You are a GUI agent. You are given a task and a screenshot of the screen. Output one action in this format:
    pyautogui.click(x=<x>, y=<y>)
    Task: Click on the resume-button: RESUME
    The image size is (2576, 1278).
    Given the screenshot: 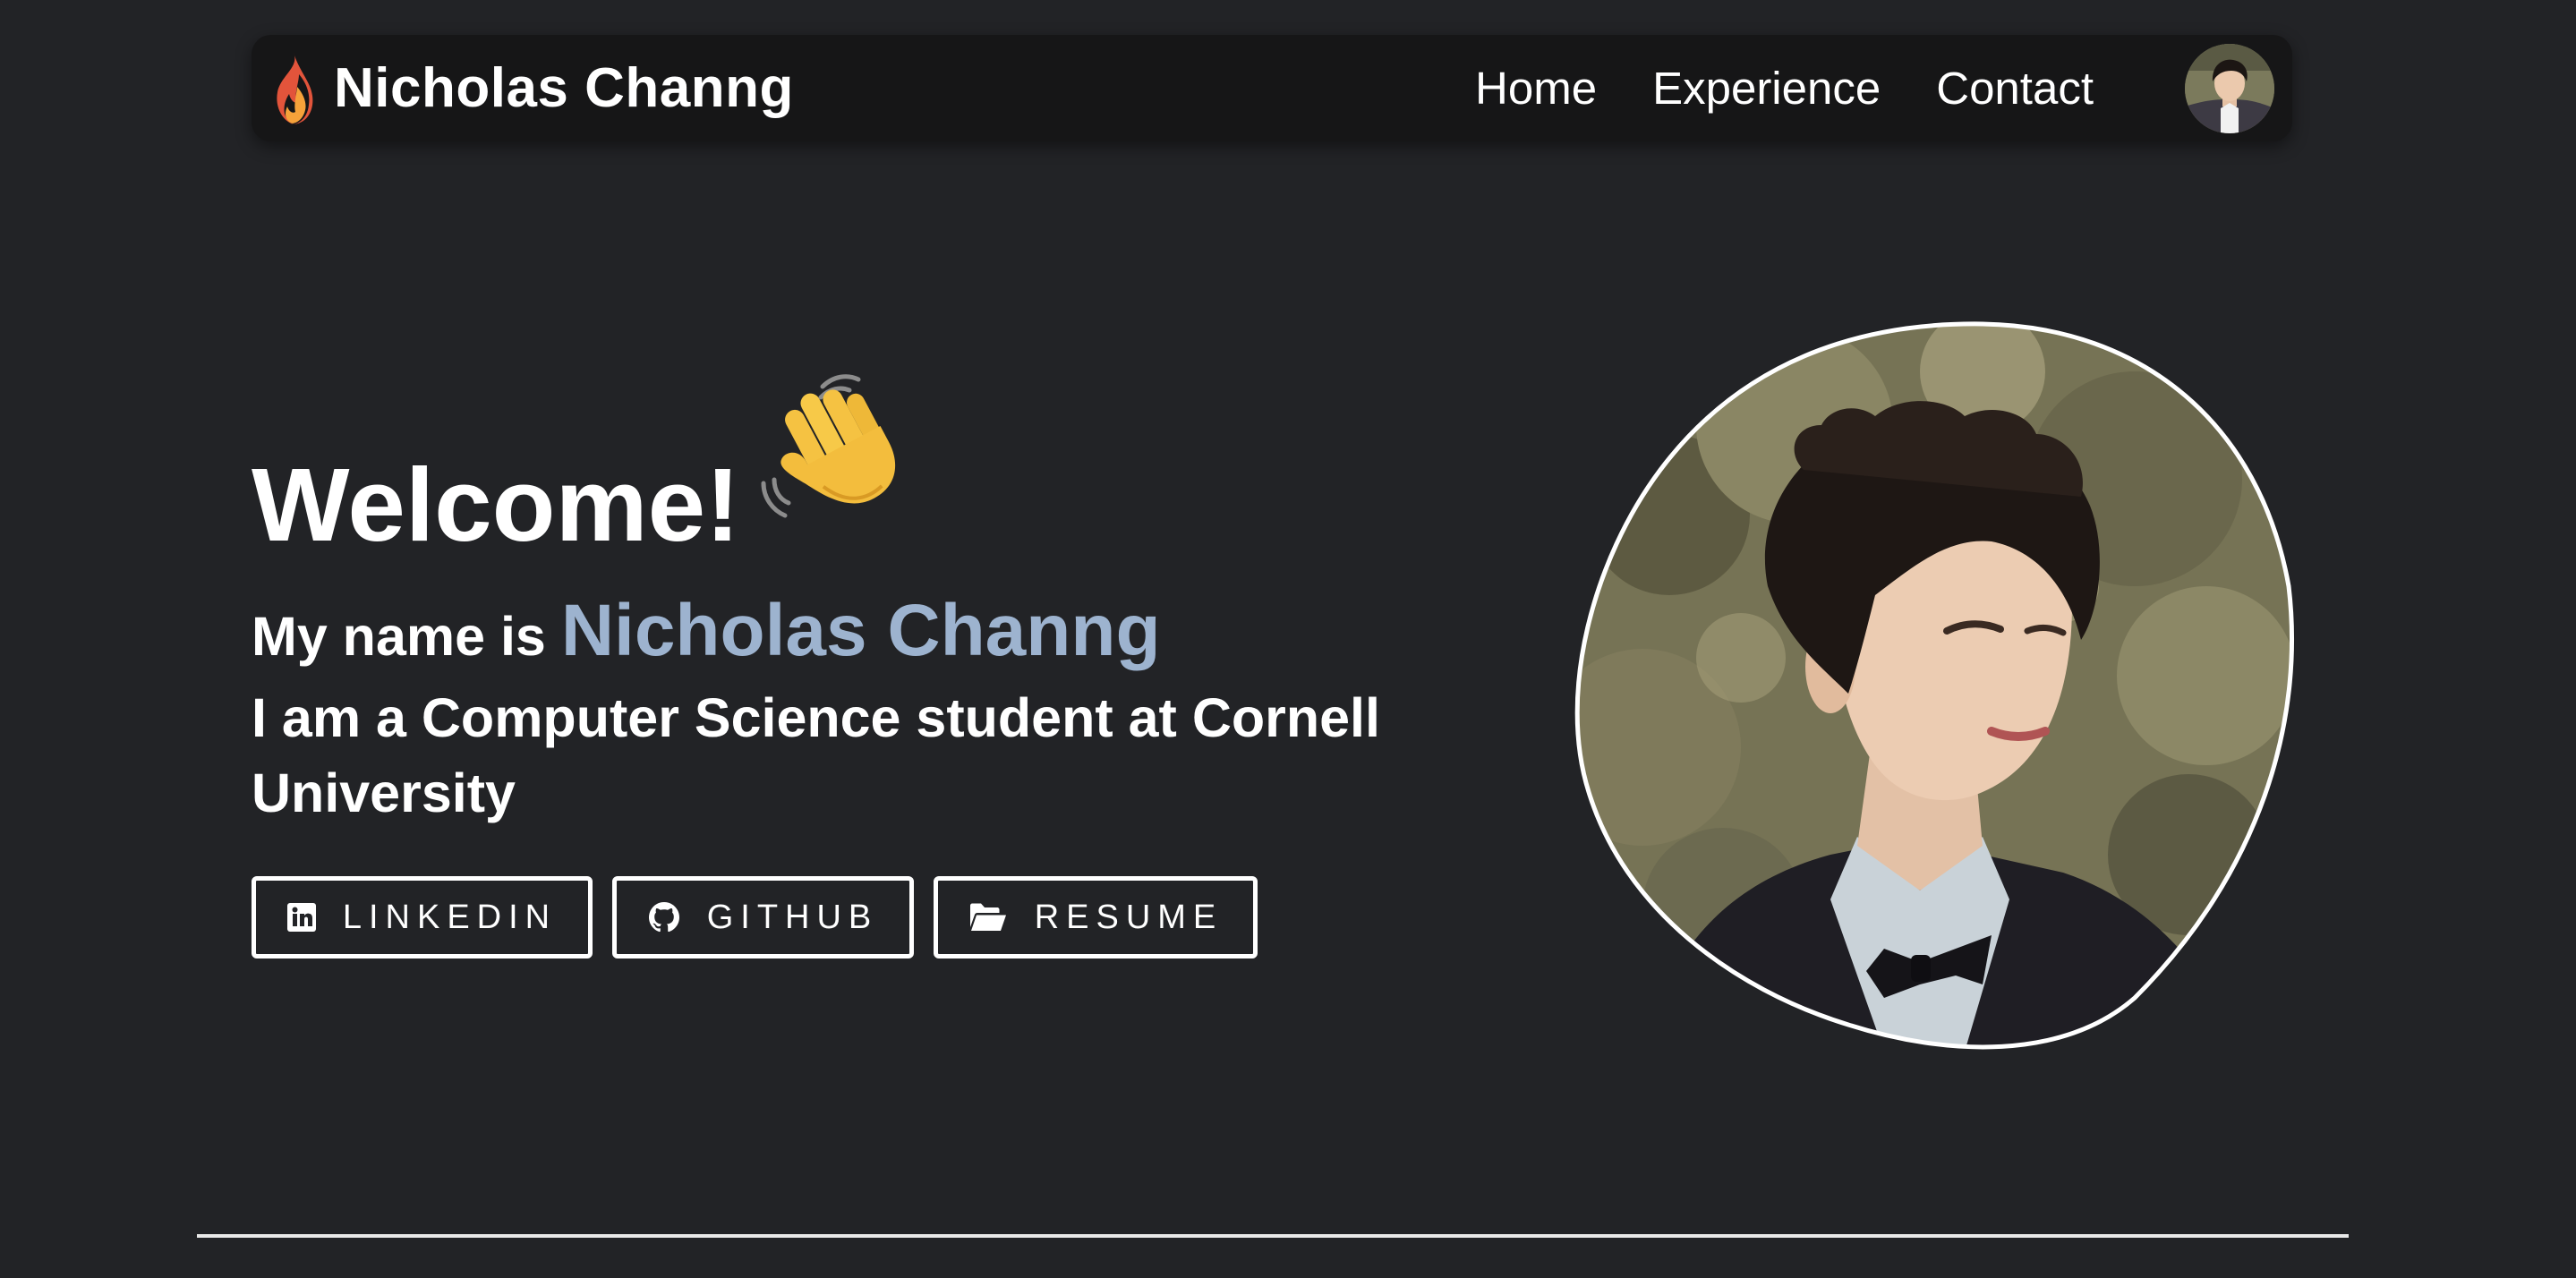 What is the action you would take?
    pyautogui.click(x=1096, y=917)
    